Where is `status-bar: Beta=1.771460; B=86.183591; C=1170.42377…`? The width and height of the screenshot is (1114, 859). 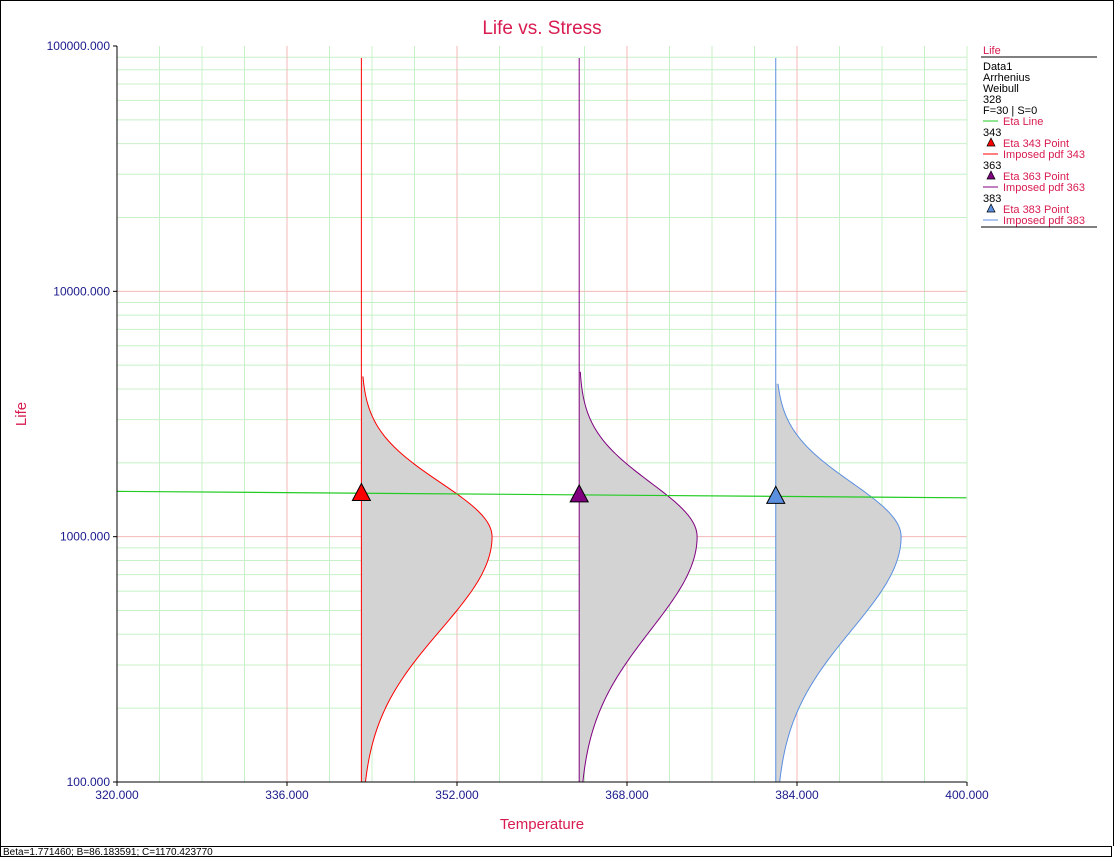 status-bar: Beta=1.771460; B=86.183591; C=1170.42377… is located at coordinates (556, 851).